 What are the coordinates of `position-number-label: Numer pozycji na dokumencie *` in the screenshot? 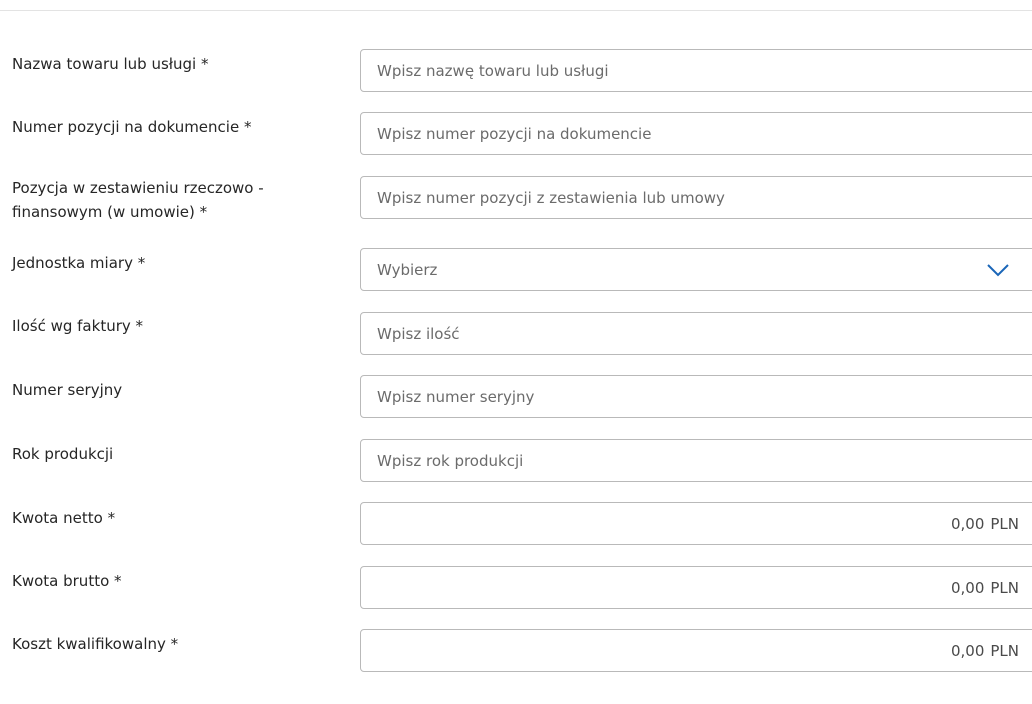 It's located at (132, 127).